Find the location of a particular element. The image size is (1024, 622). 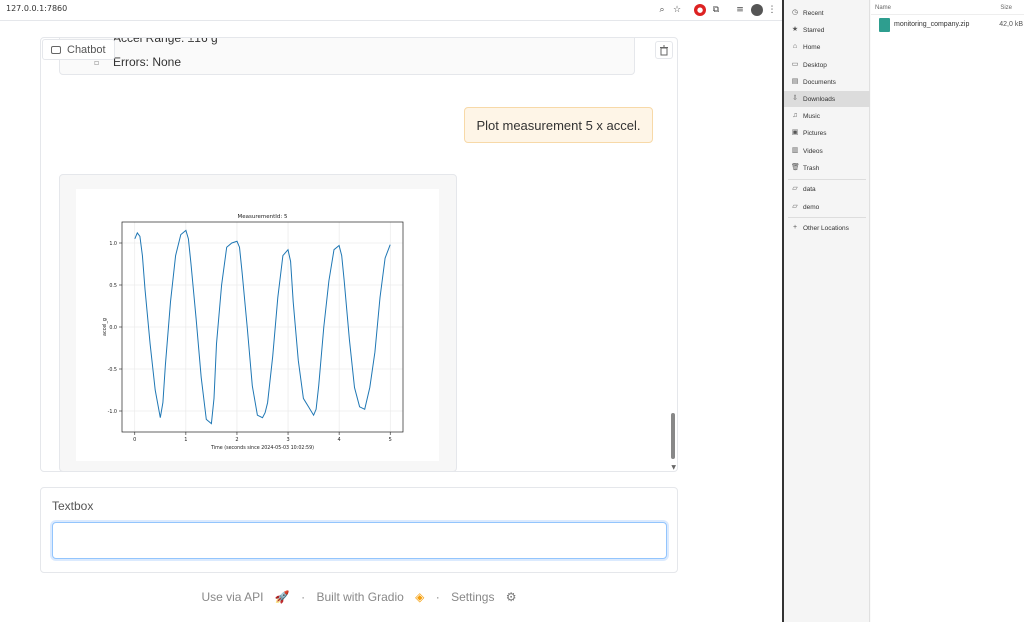

built-with-gradio-link: Built with Gradio is located at coordinates (359, 597).